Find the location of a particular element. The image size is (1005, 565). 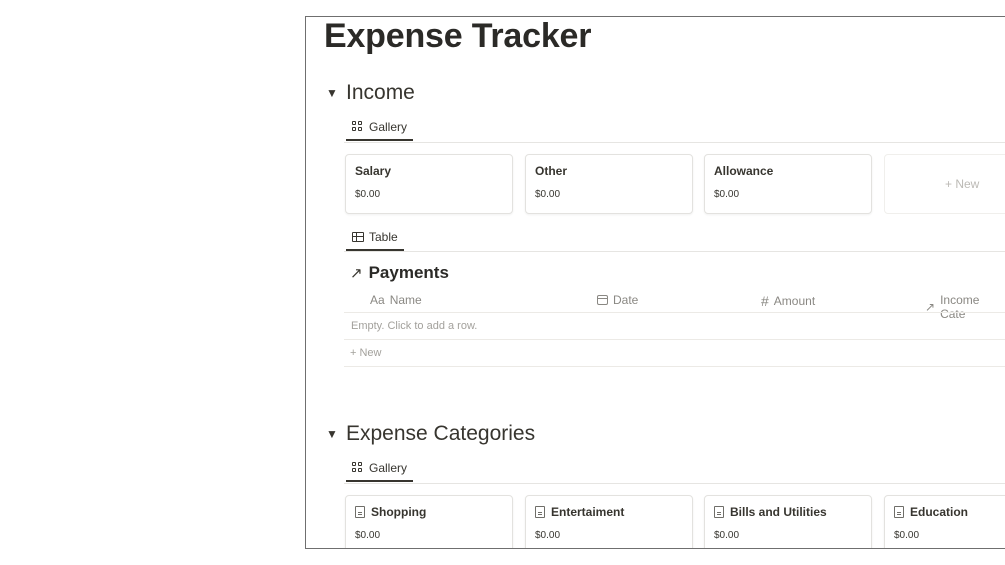

expense-card-entertainment: Entertaiment $0.00 is located at coordinates (609, 521).